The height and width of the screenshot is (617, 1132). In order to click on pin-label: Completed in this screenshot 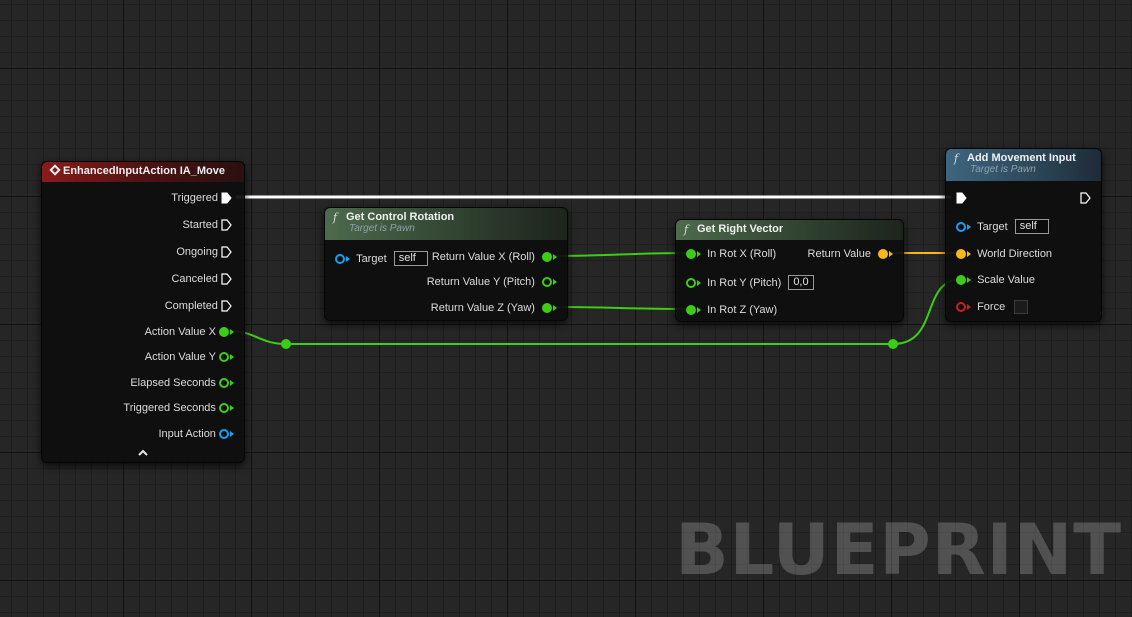, I will do `click(191, 306)`.